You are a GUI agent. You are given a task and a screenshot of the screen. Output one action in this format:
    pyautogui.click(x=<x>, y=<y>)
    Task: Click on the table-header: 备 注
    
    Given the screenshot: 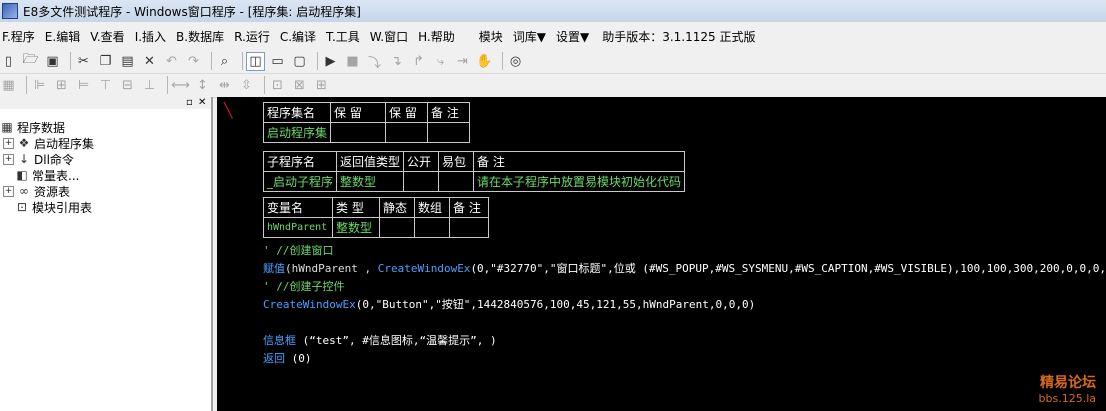 What is the action you would take?
    pyautogui.click(x=449, y=112)
    